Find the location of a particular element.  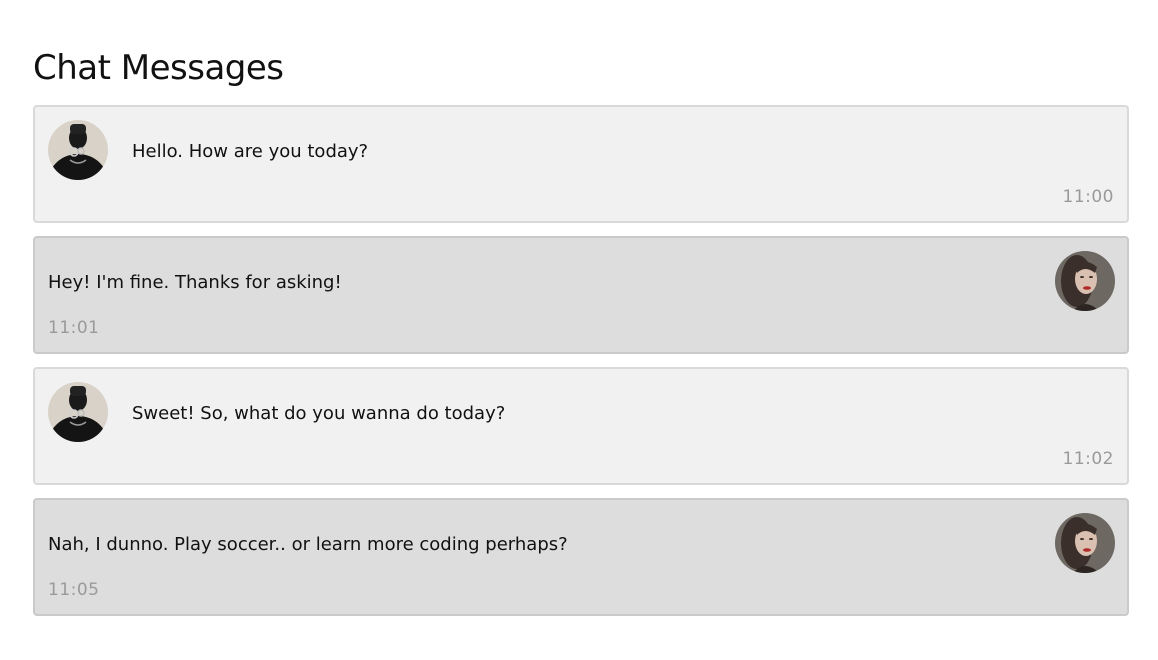

message-text: Hey! I'm fine. Thanks for asking! is located at coordinates (195, 282).